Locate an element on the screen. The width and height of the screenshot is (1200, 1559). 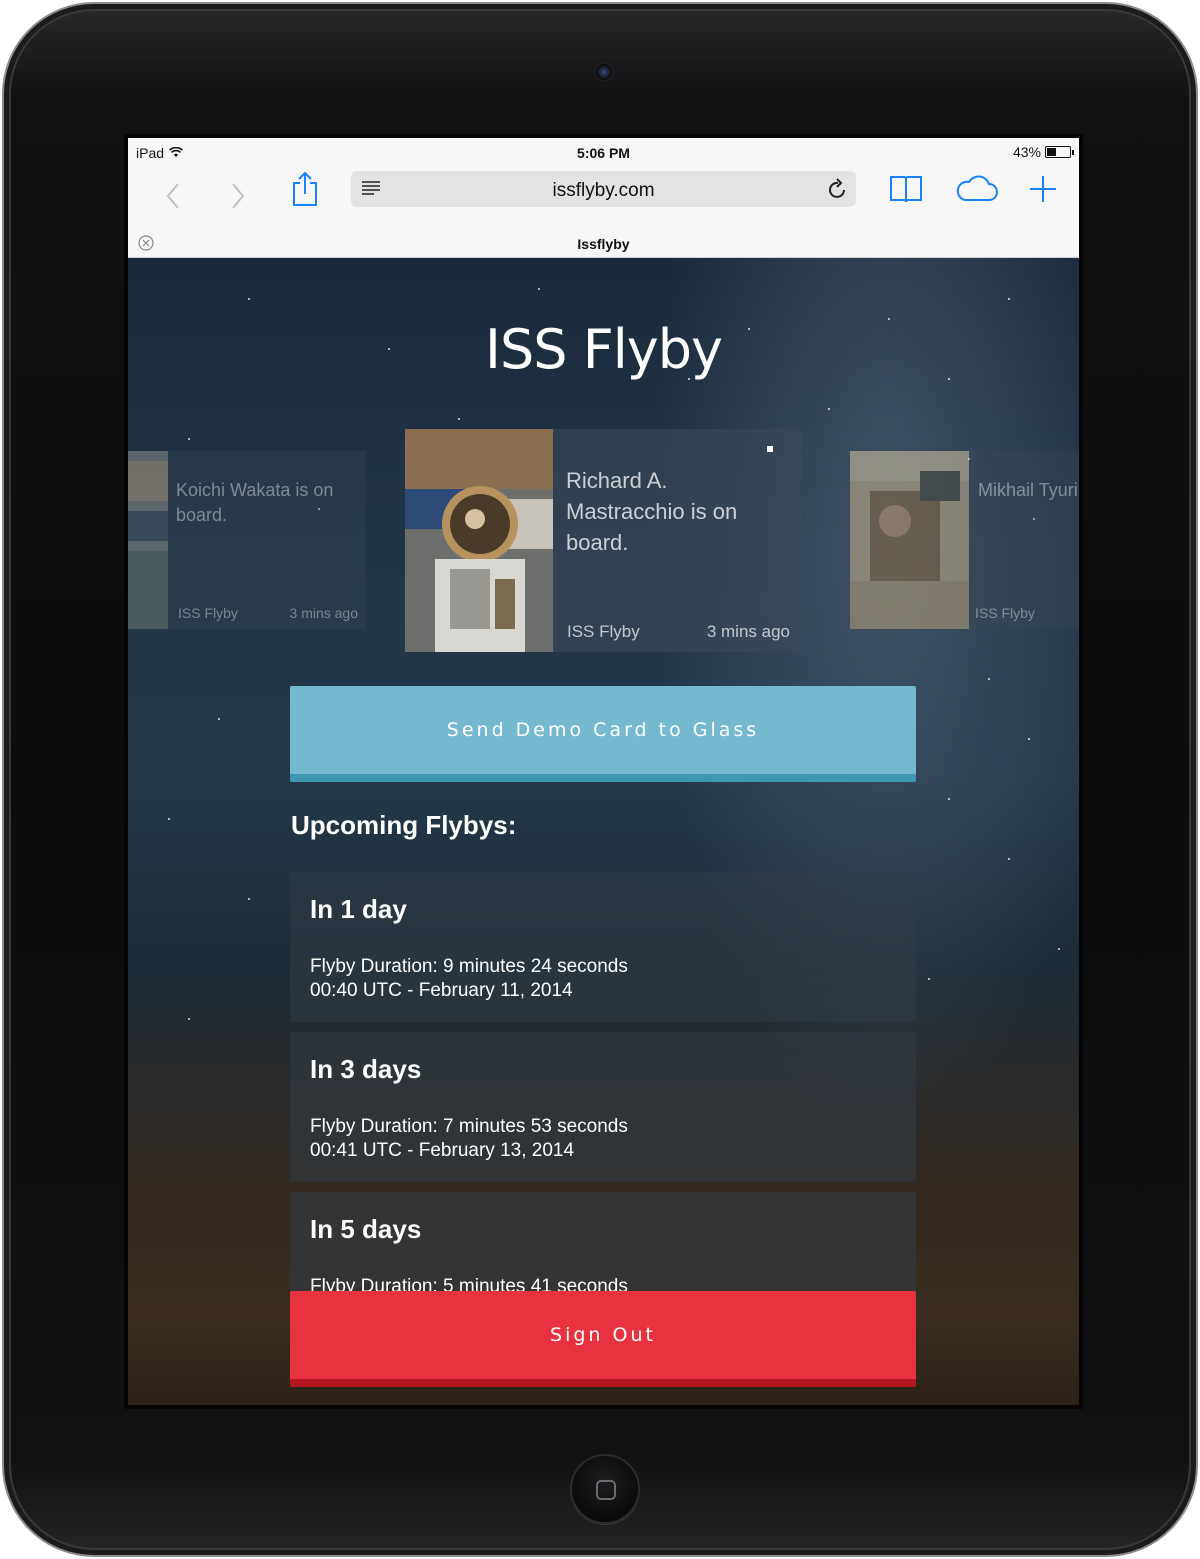
card-text: Richard A. Mastracchio is on board. is located at coordinates (652, 511).